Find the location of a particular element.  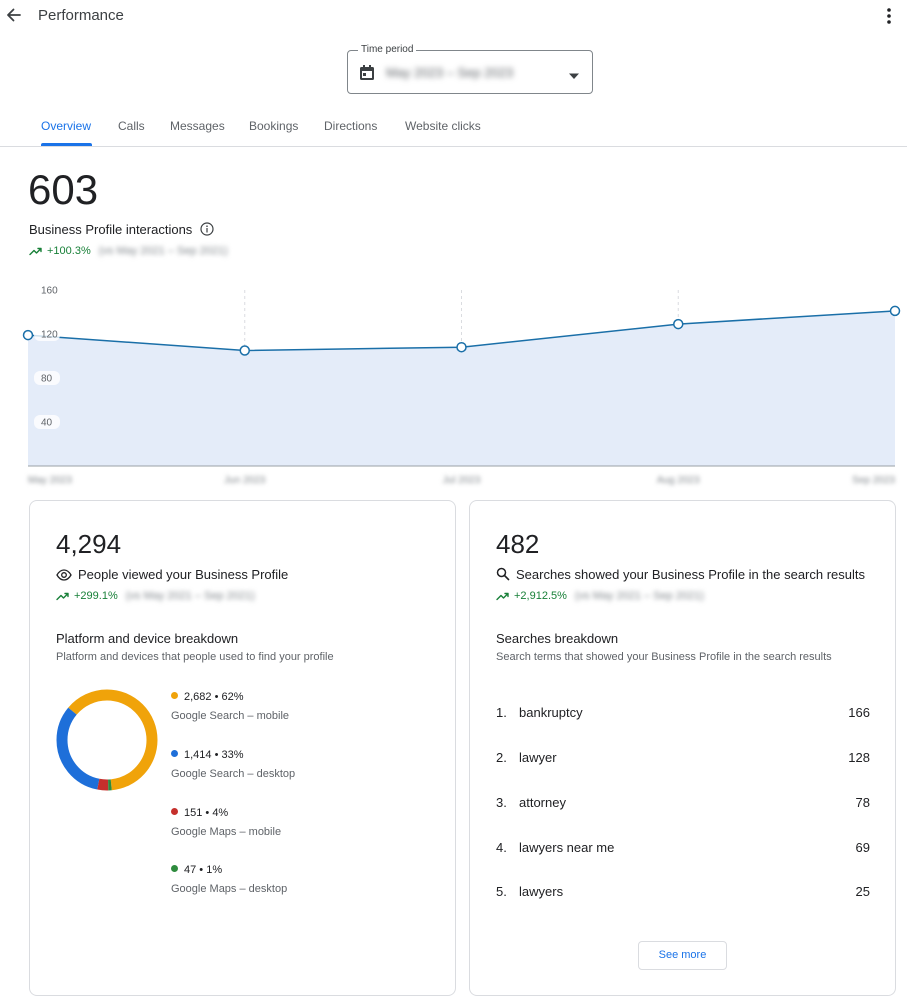

legend-value: 2,682 • 62% is located at coordinates (214, 697).